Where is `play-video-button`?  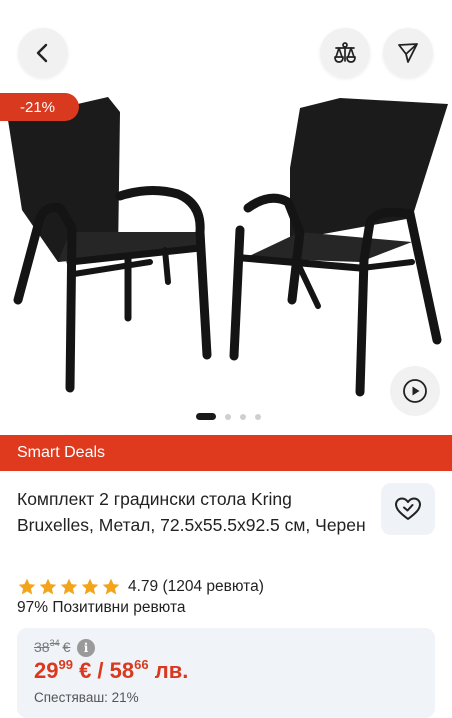
play-video-button is located at coordinates (415, 391).